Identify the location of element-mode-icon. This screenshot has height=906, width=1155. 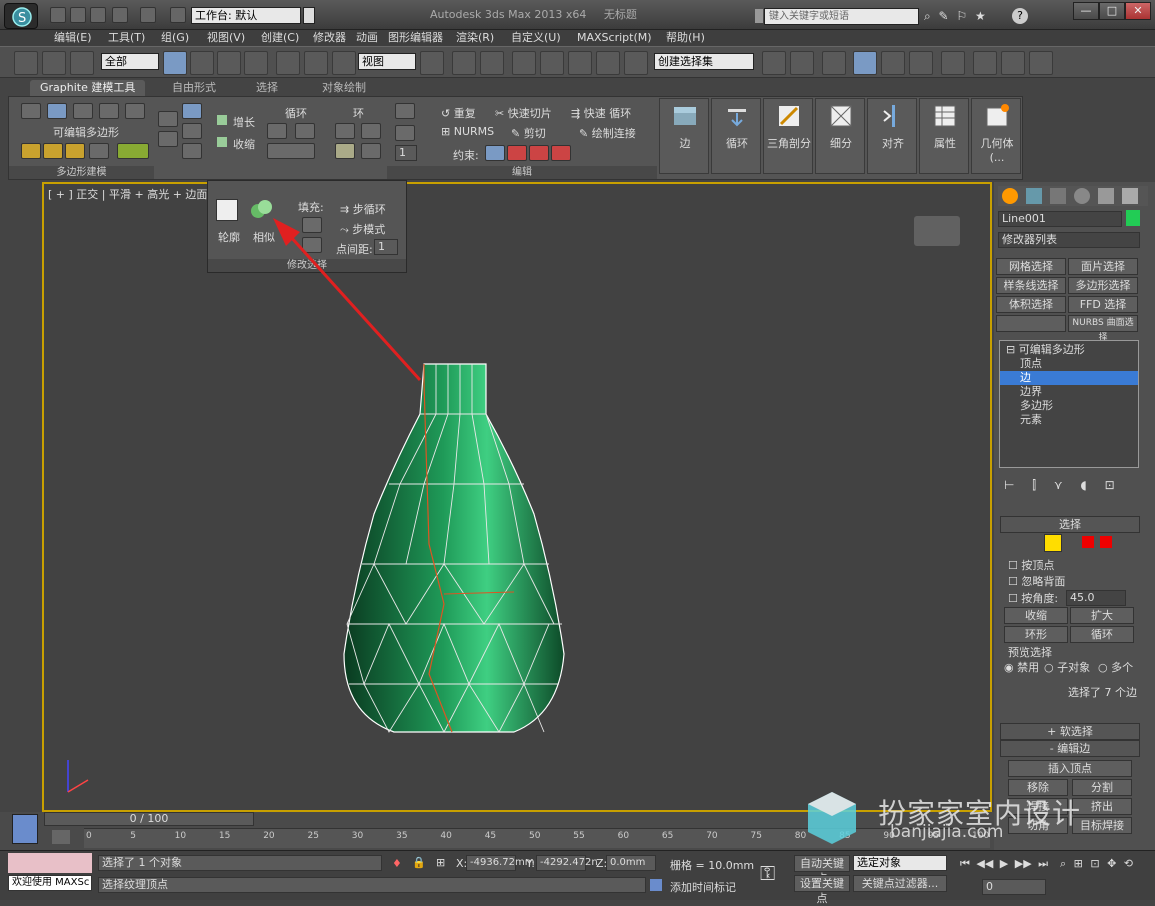
(135, 111).